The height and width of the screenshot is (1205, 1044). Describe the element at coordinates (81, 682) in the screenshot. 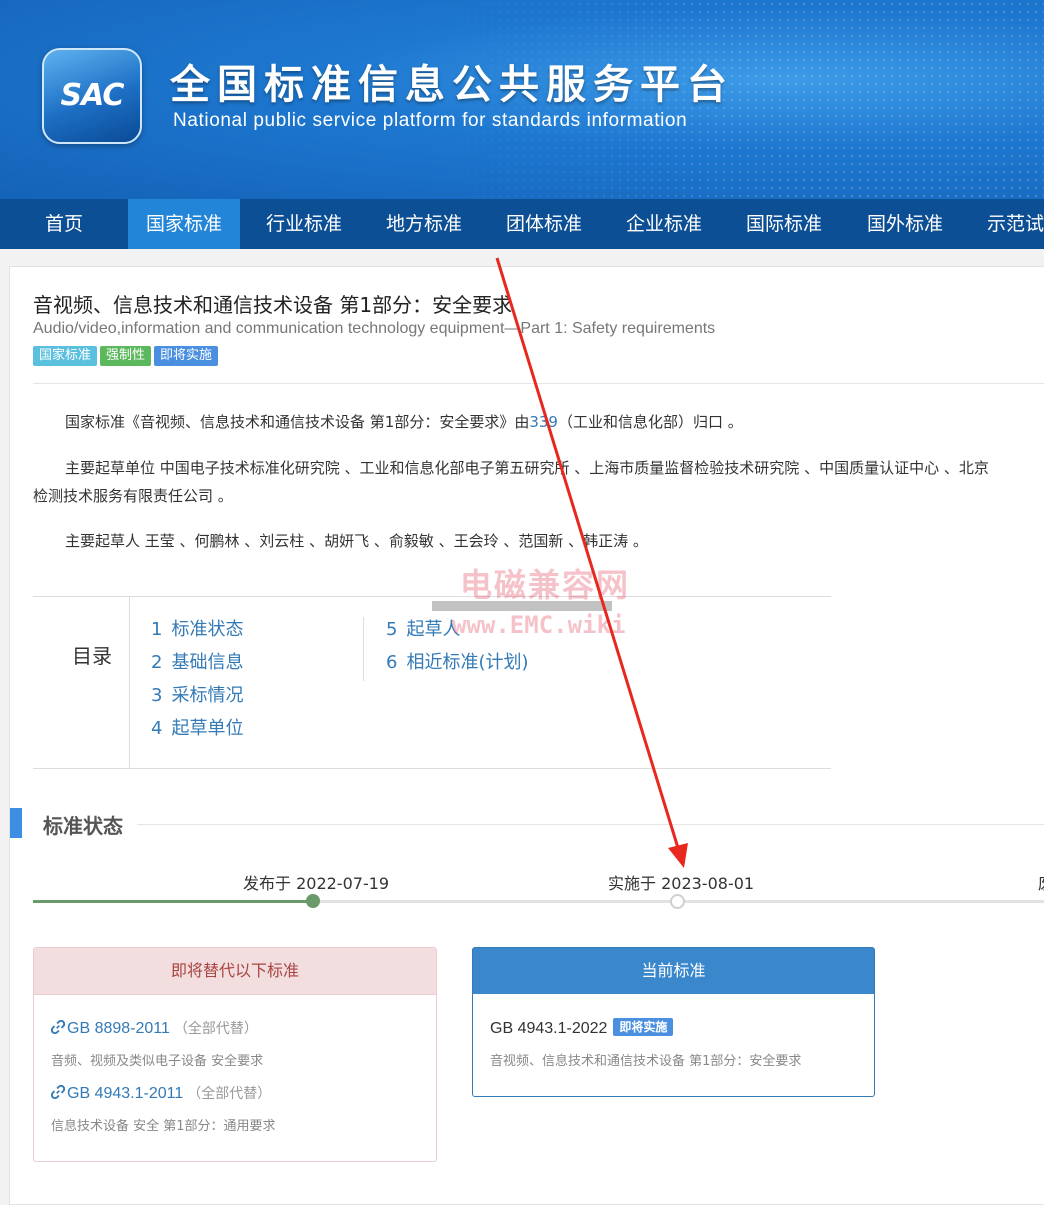

I see `toc-label-box: 目录` at that location.